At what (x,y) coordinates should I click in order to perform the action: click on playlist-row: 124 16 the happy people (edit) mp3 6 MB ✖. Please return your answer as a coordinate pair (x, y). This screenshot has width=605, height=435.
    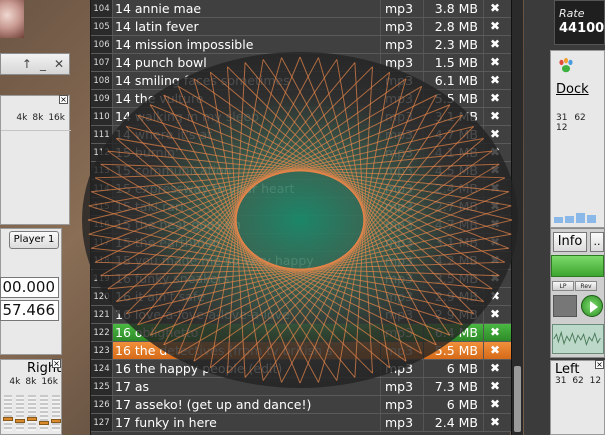
    Looking at the image, I should click on (301, 369).